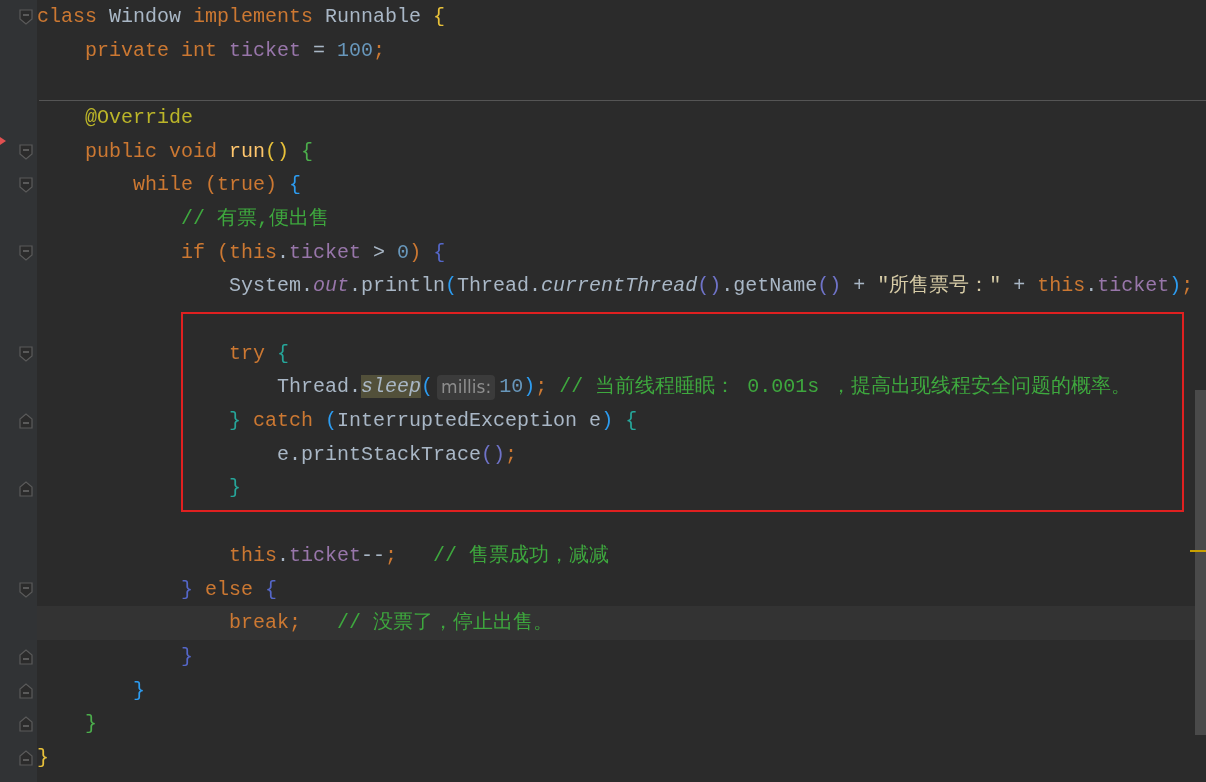 Image resolution: width=1206 pixels, height=782 pixels. I want to click on code-text: class Window implements Runnable {, so click(241, 16).